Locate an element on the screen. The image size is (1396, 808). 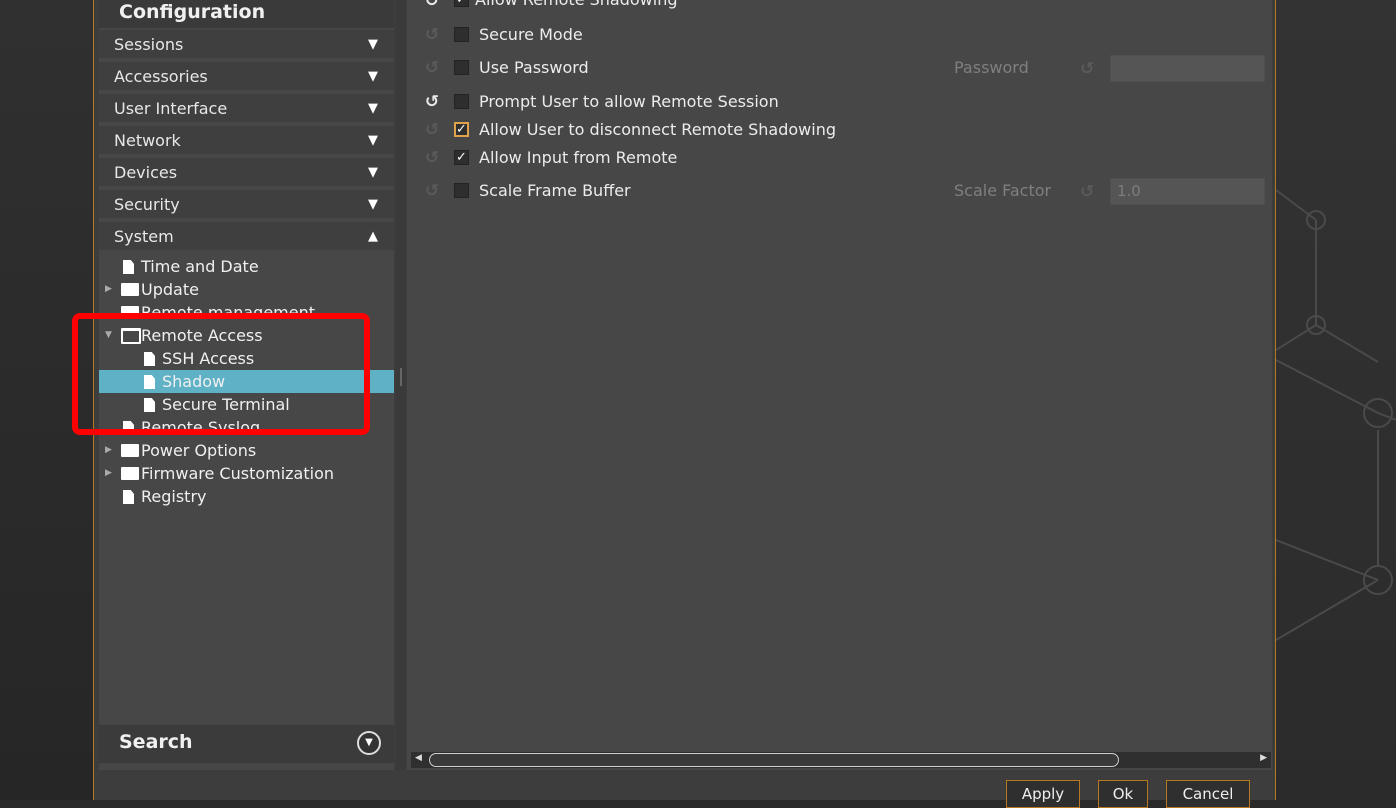
scale-factor-label: Scale Factor is located at coordinates (1003, 190).